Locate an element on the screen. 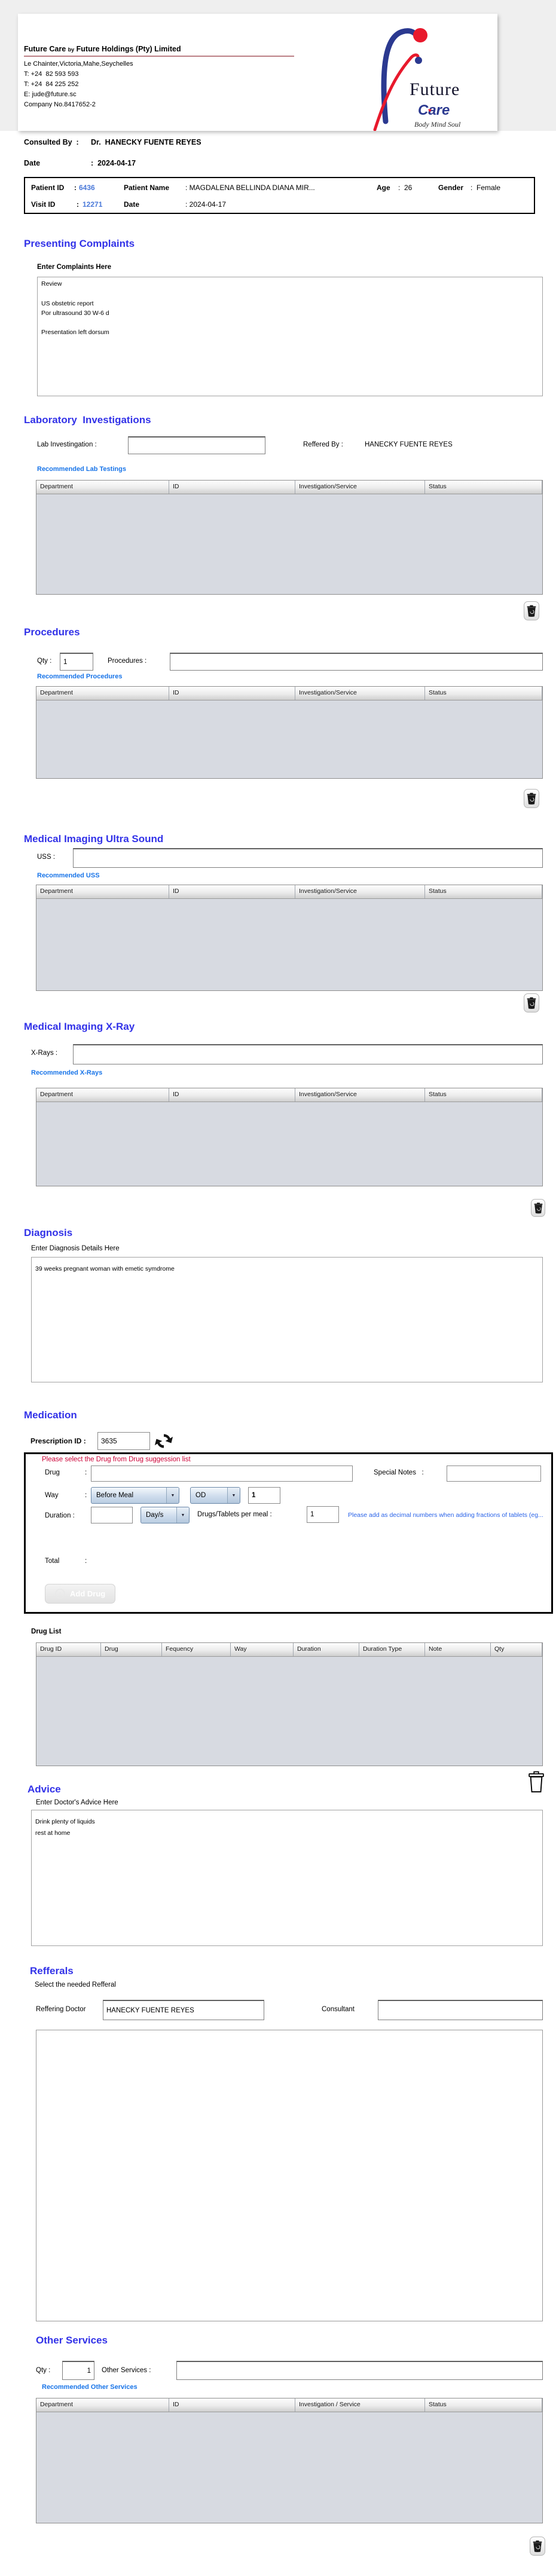 This screenshot has width=556, height=2576. company-address: Le Chainter,Victoria,Mahe,Seychelles is located at coordinates (79, 64).